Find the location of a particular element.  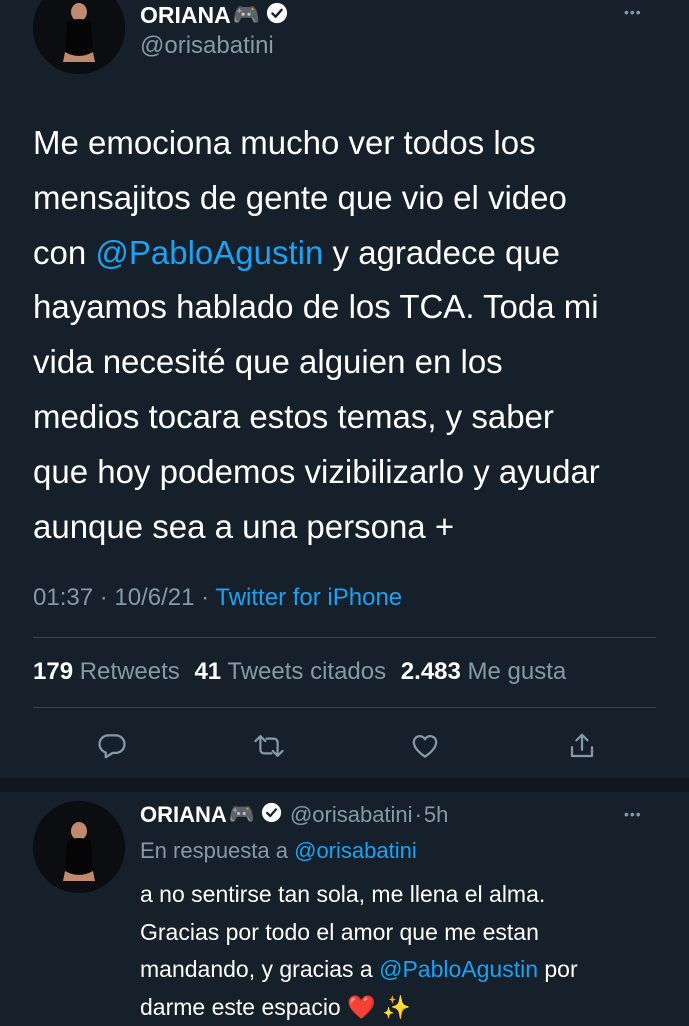

retweets-stat: 179 Retweets is located at coordinates (106, 671).